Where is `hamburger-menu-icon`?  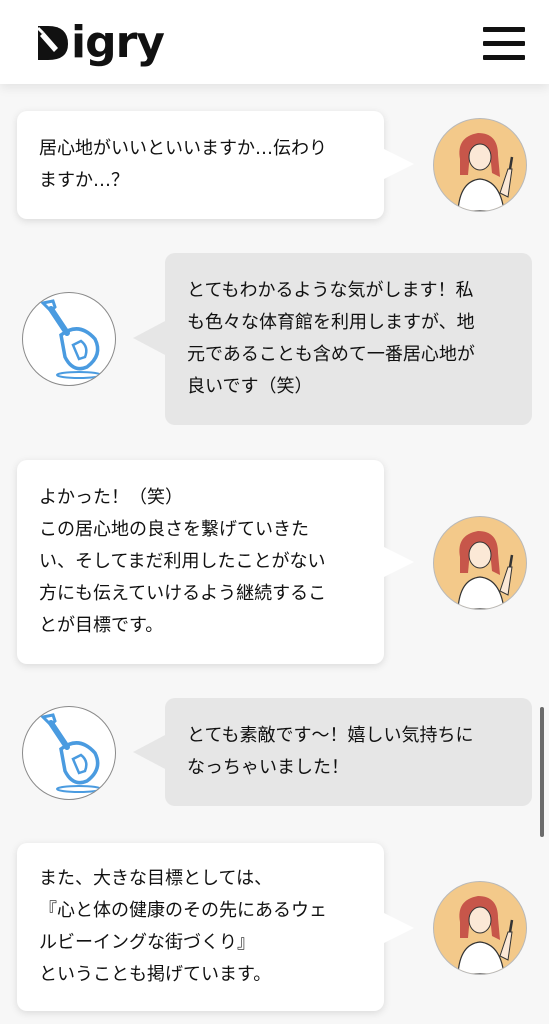 hamburger-menu-icon is located at coordinates (504, 44).